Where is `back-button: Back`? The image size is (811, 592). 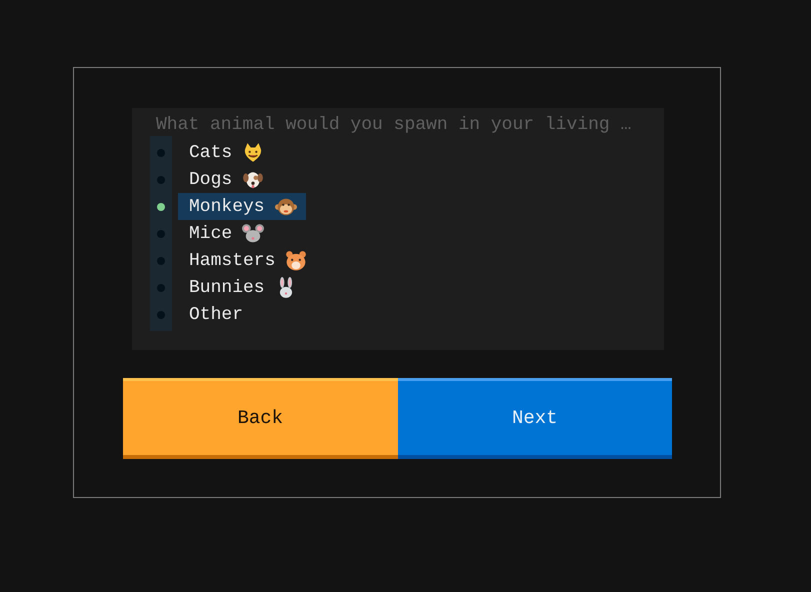 back-button: Back is located at coordinates (260, 418).